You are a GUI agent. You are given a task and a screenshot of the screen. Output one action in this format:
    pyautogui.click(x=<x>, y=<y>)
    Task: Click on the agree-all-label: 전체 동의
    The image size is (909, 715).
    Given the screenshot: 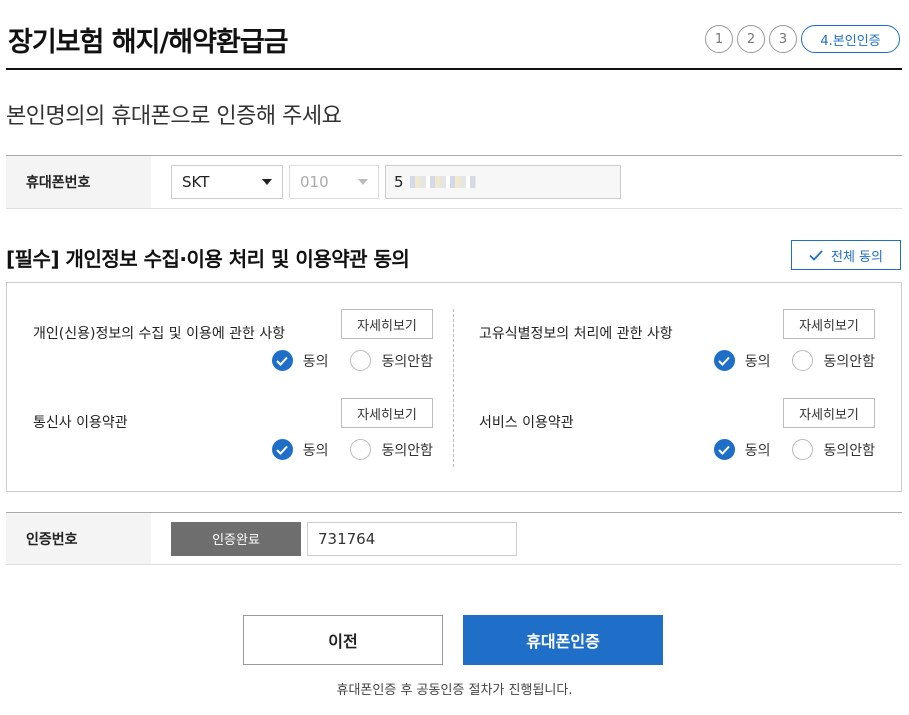 What is the action you would take?
    pyautogui.click(x=857, y=257)
    